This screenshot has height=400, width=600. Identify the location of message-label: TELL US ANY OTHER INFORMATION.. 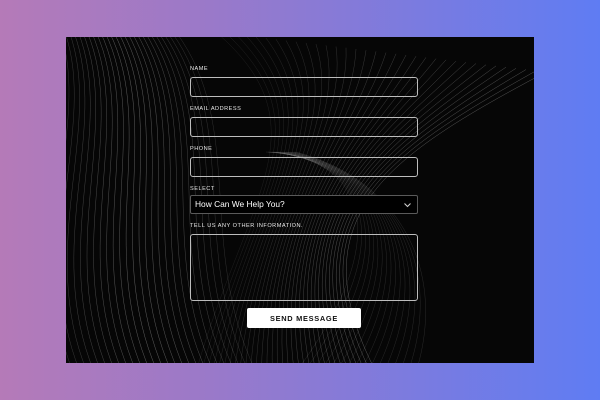
(247, 226).